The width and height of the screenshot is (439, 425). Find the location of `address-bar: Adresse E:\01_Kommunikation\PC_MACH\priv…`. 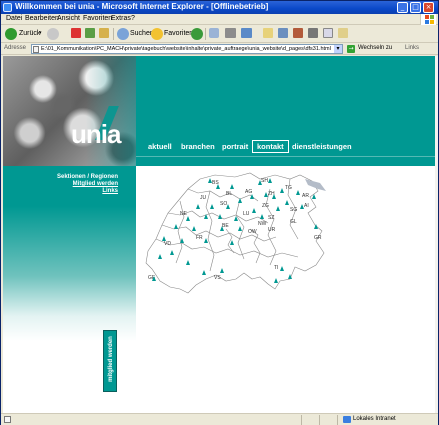

address-bar: Adresse E:\01_Kommunikation\PC_MACH\priv… is located at coordinates (219, 49).